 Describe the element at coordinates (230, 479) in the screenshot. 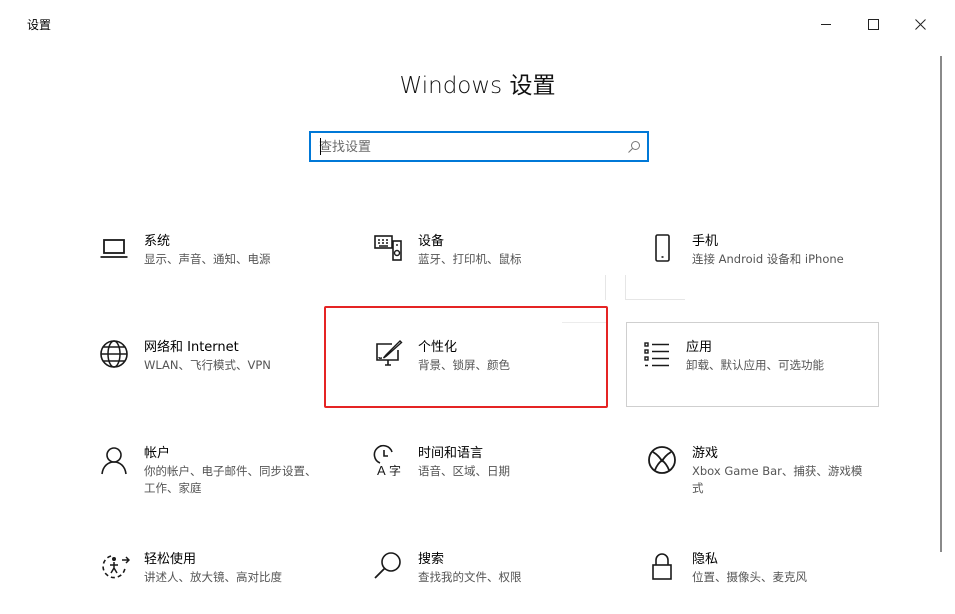

I see `tile-description: 你的帐户、电子邮件、同步设置、工作、家庭` at that location.